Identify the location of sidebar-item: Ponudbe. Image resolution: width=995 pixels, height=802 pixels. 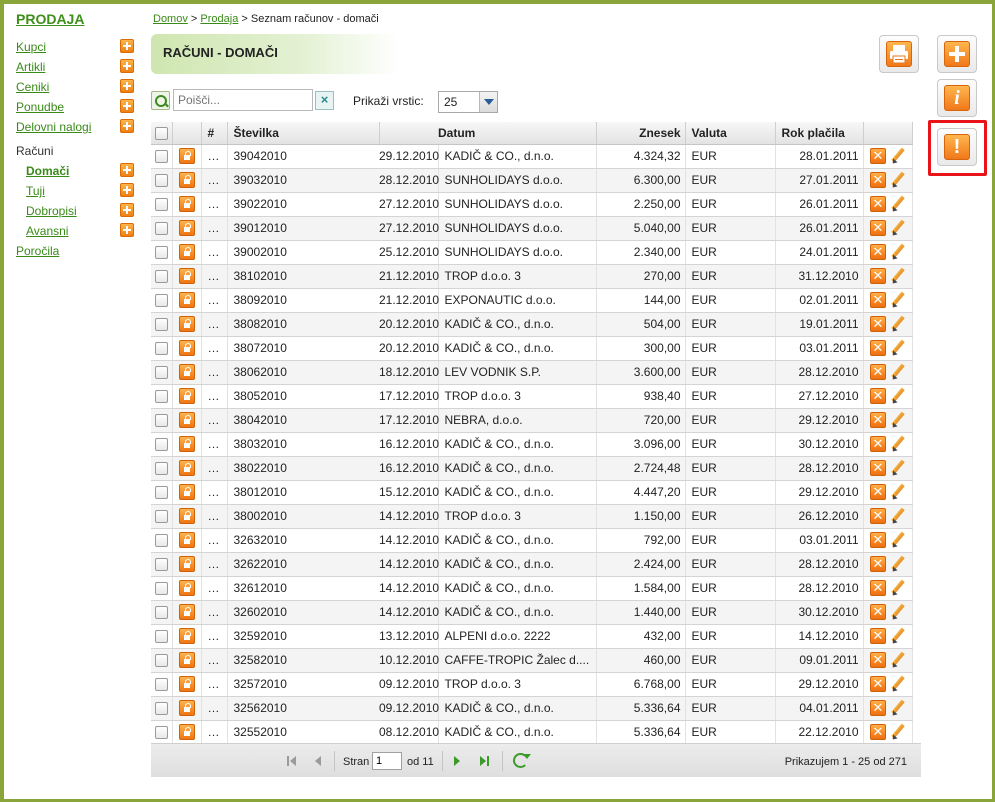
(77, 109).